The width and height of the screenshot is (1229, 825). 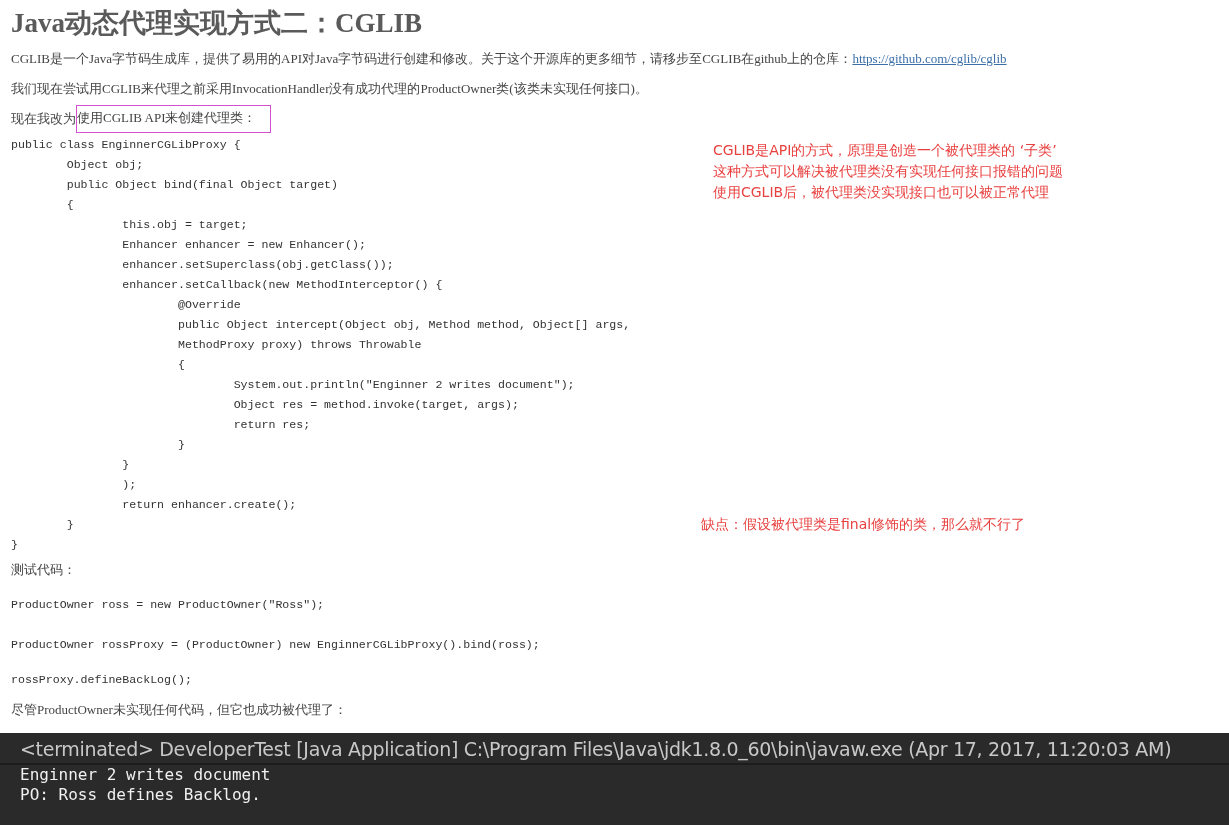 I want to click on intro-paragraph: CGLIB是一个Java字节码生成库，提供了易用的API对Java字节码进行创建和修改。关于这个开源库的更多细节，请移步至CGLIB在github上的仓库：https://github.com/cglib/cglib, so click(x=509, y=59).